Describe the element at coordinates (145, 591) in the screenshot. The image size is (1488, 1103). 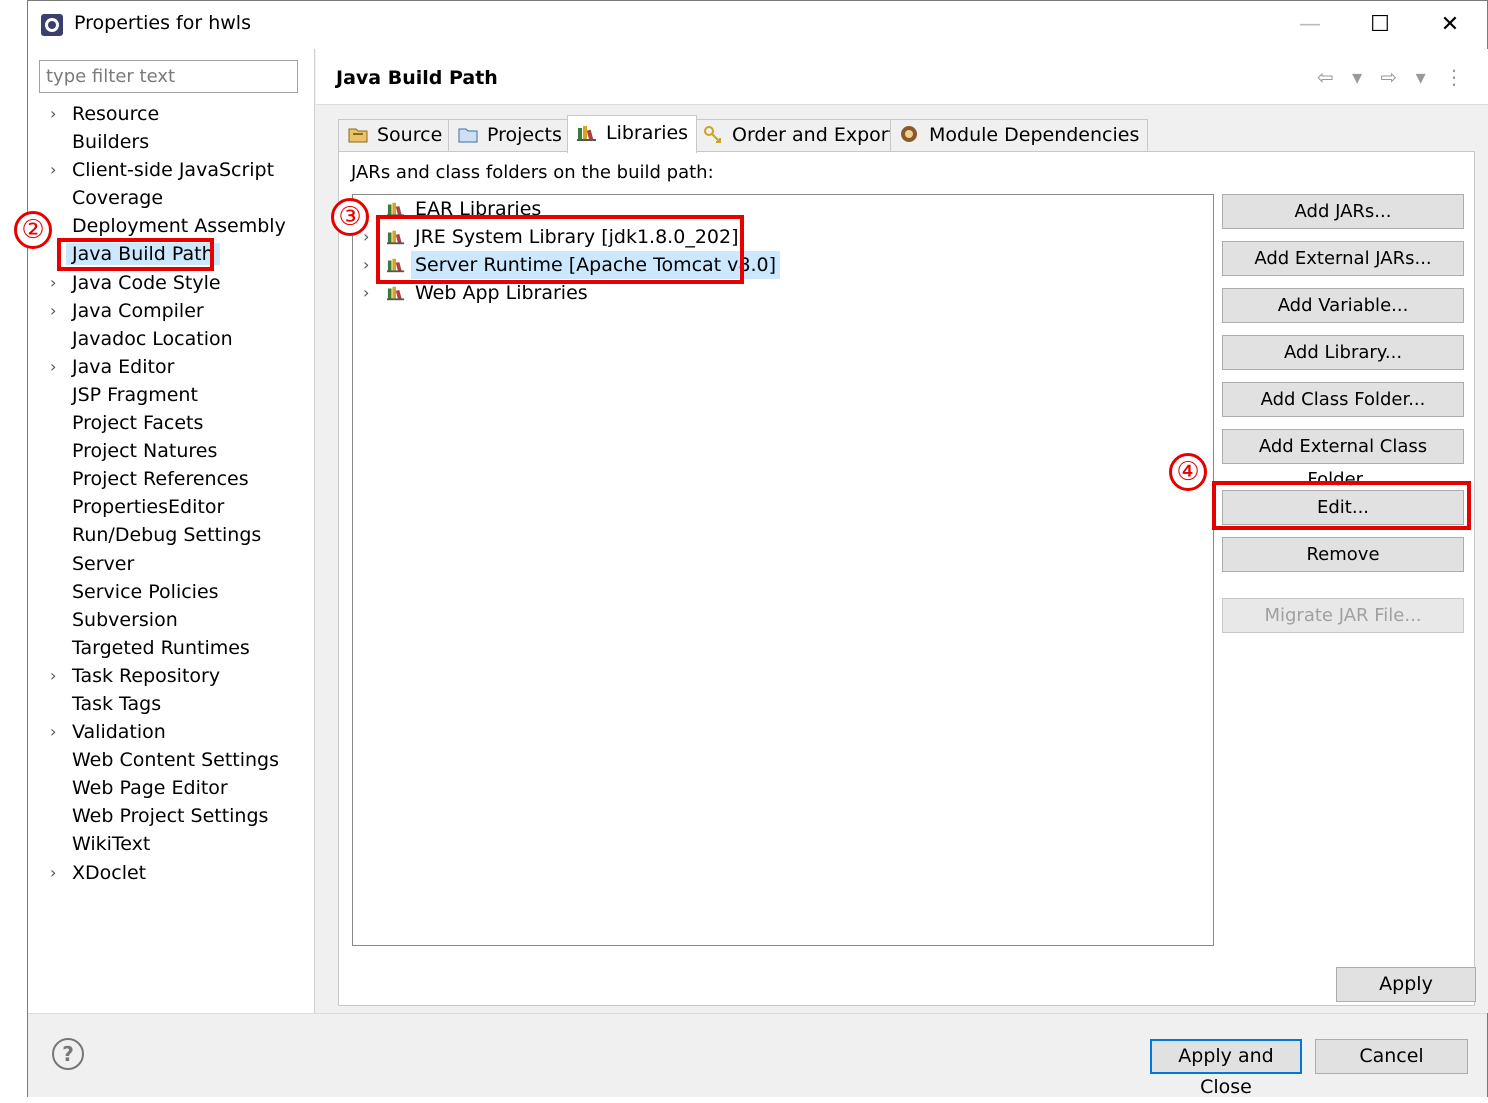
I see `nav-item-label: Service Policies` at that location.